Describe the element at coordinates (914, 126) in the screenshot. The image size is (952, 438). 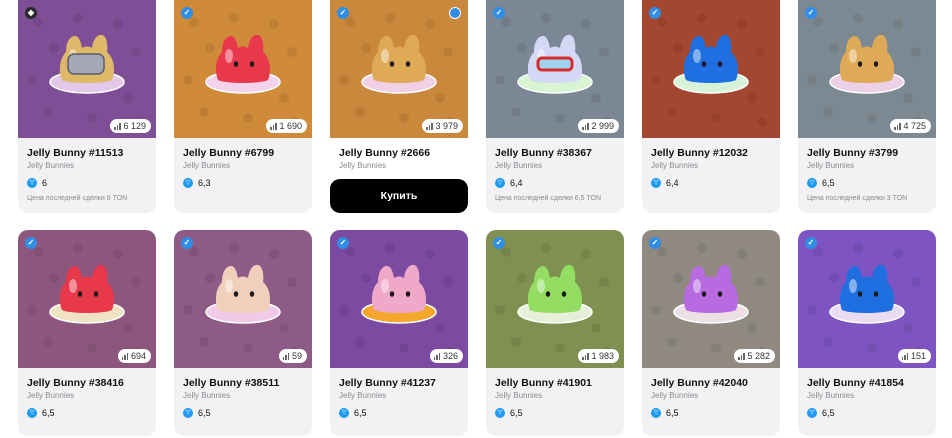
I see `supply-count: 4 725` at that location.